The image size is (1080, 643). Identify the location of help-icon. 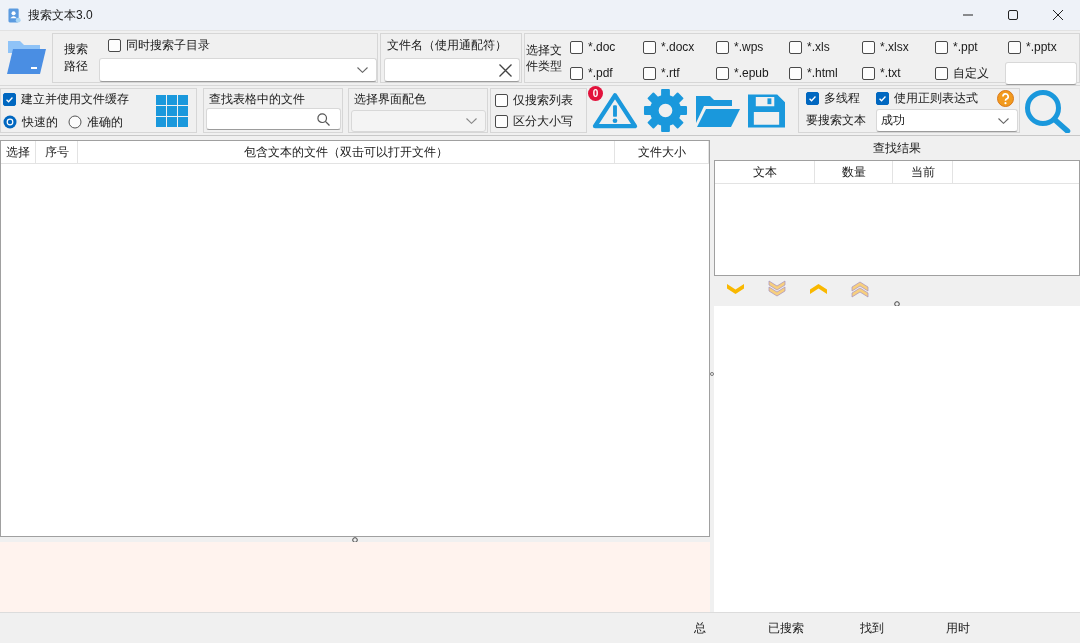
(1005, 98).